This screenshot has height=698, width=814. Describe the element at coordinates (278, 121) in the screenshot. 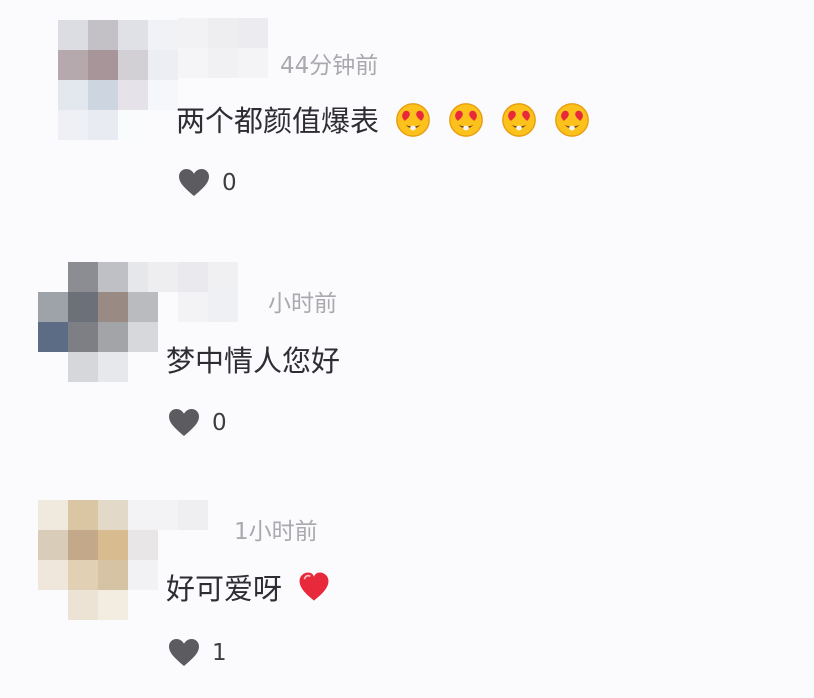

I see `comment-text-content: 两个都颜值爆表` at that location.